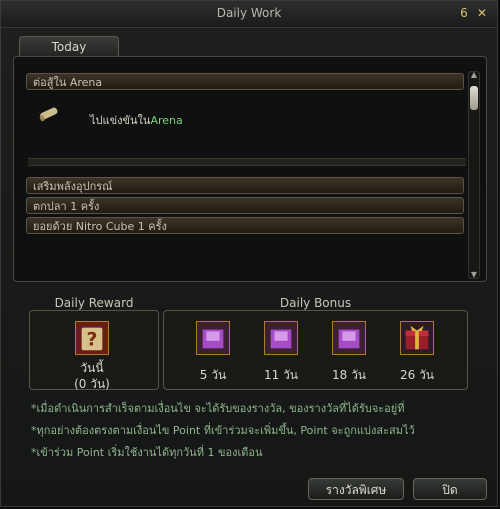  I want to click on scrollbar: ▲ ▼, so click(474, 175).